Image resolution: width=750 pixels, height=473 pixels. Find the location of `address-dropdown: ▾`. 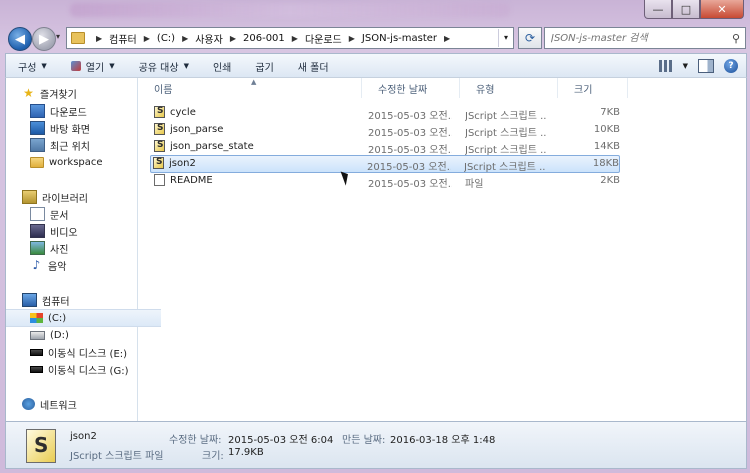

address-dropdown: ▾ is located at coordinates (505, 38).